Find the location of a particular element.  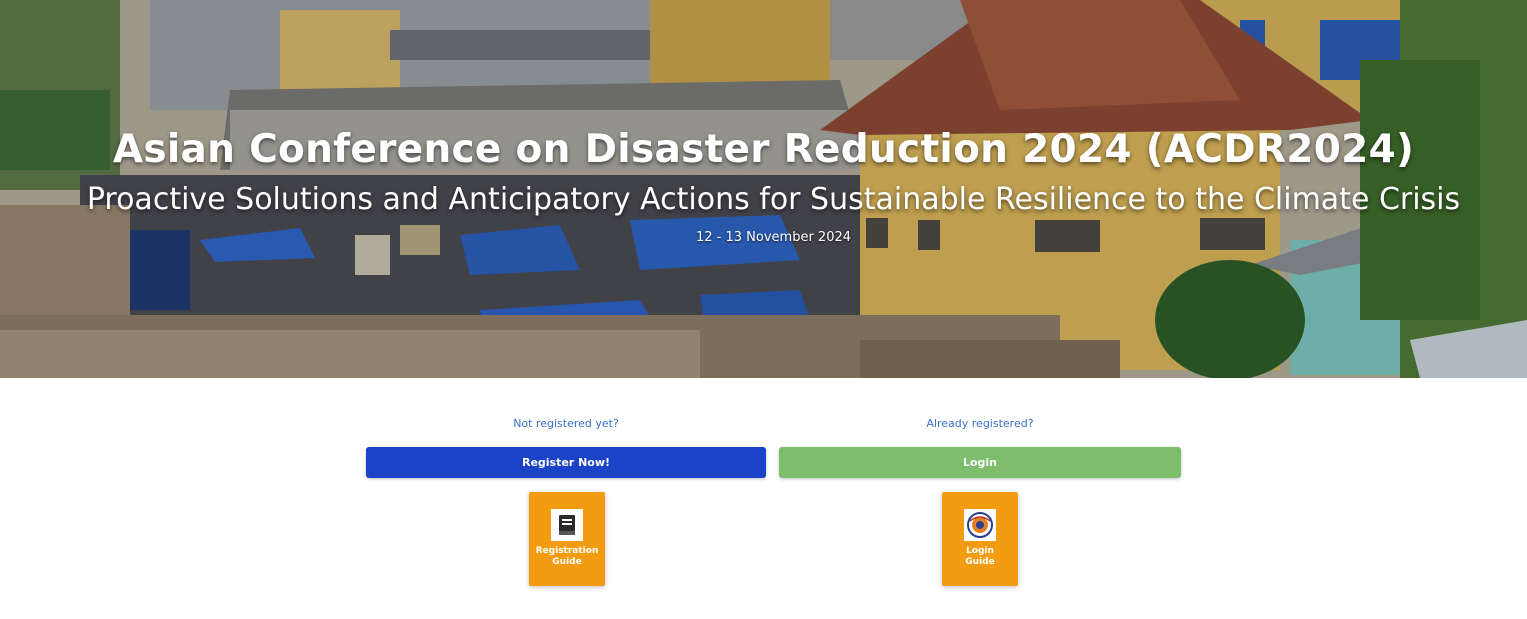

login-guide-button: Login Guide is located at coordinates (980, 539).